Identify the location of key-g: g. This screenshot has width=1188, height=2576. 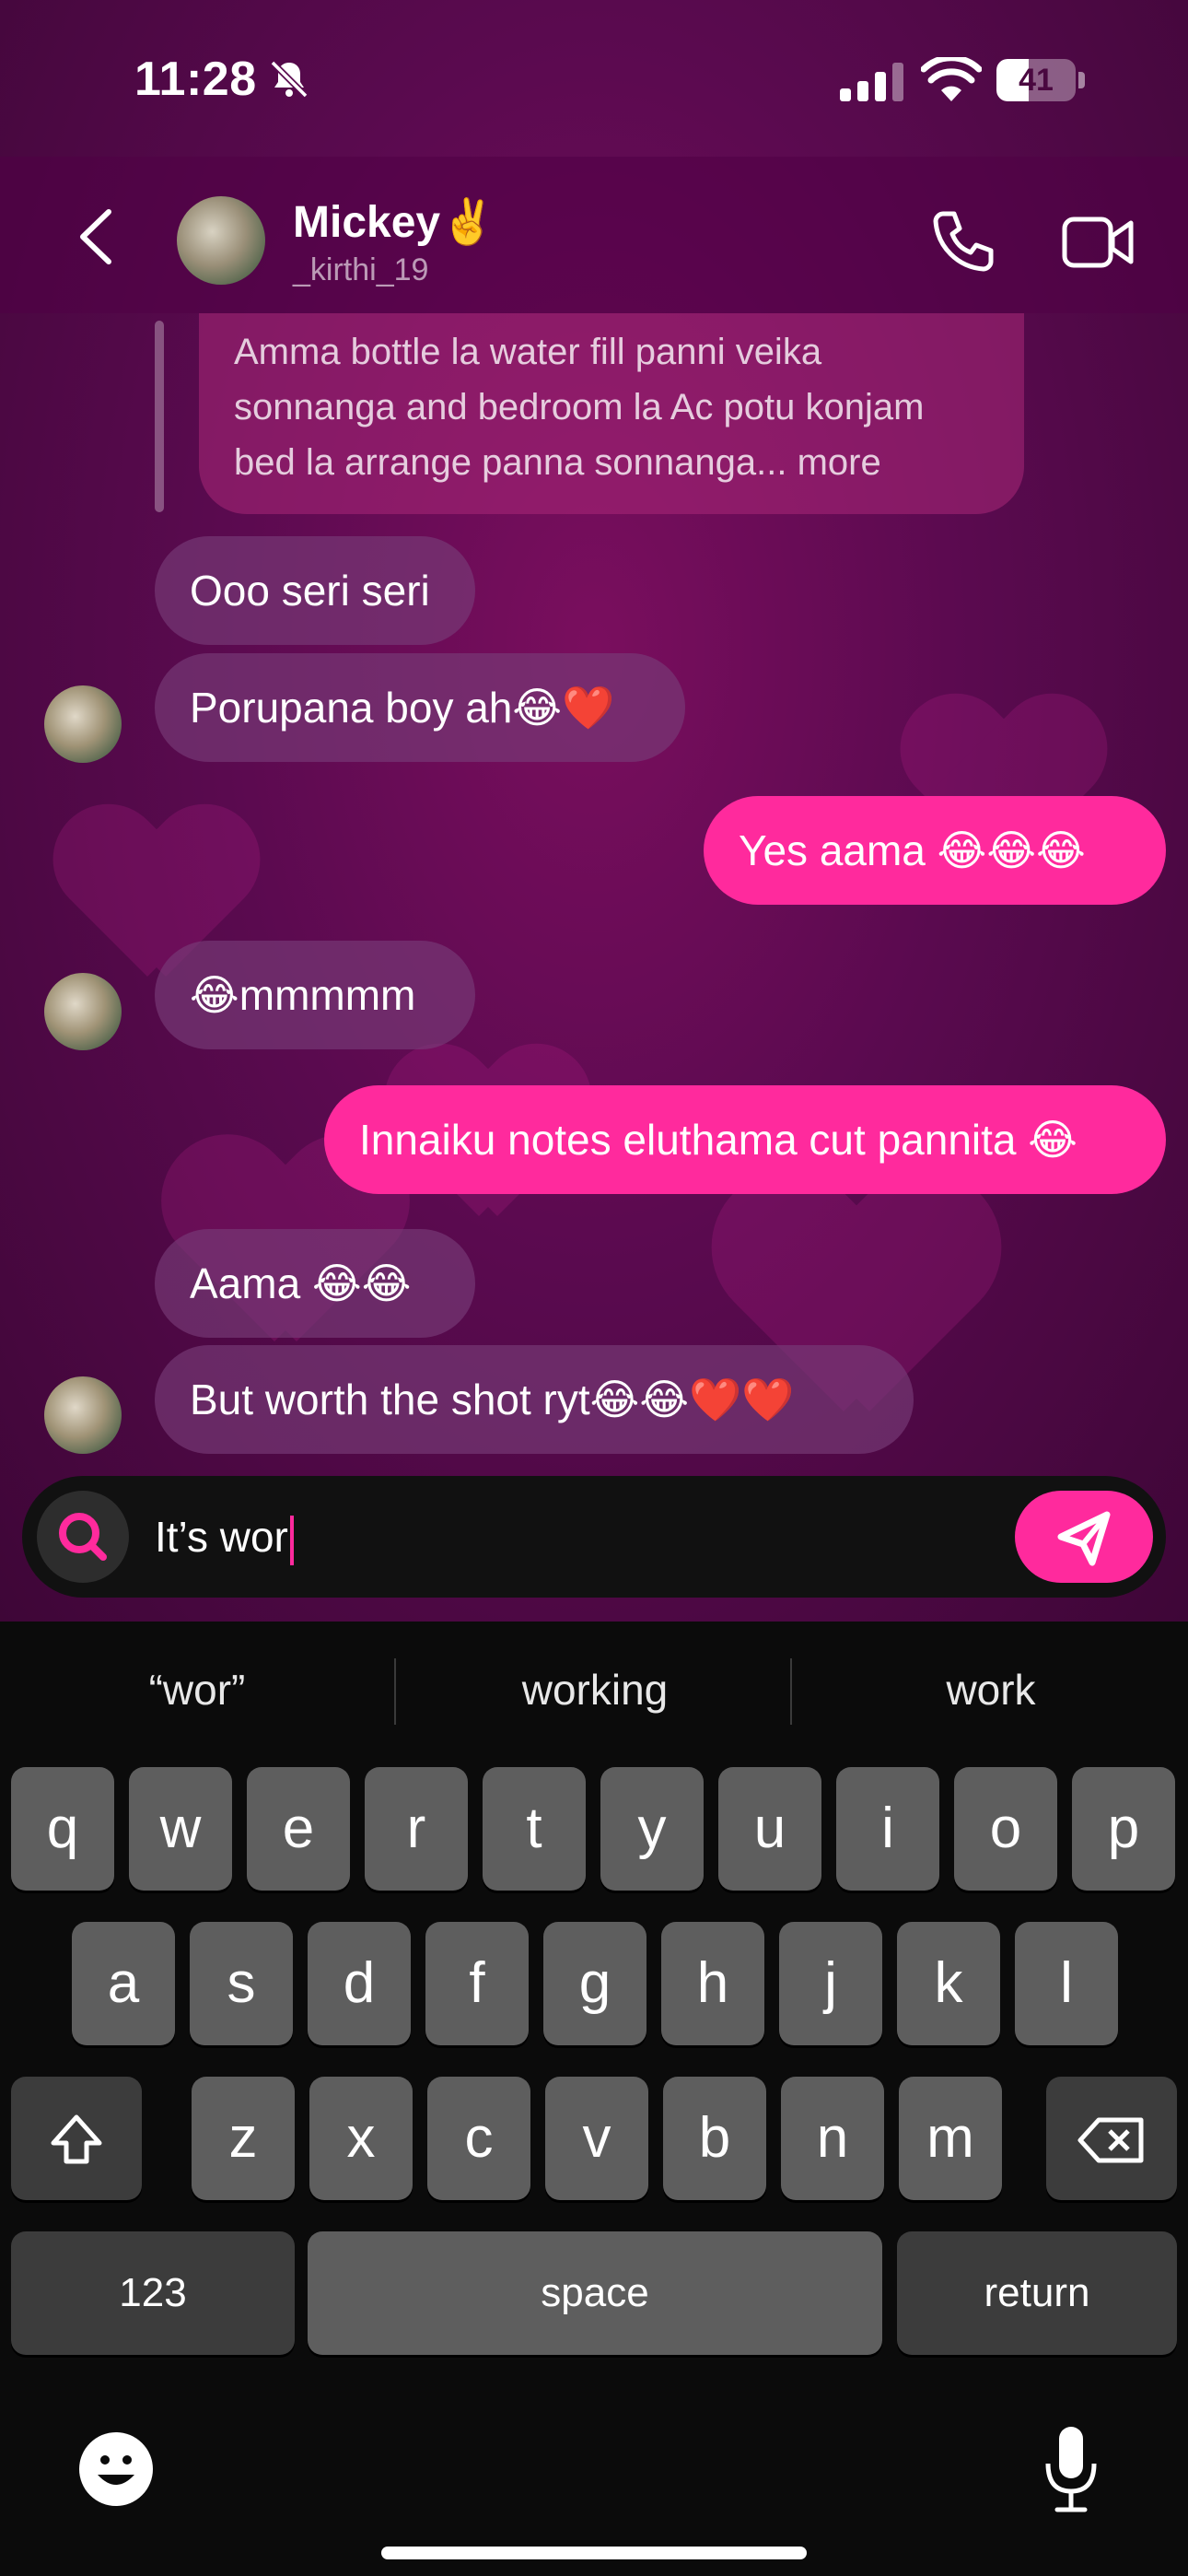
(594, 1983).